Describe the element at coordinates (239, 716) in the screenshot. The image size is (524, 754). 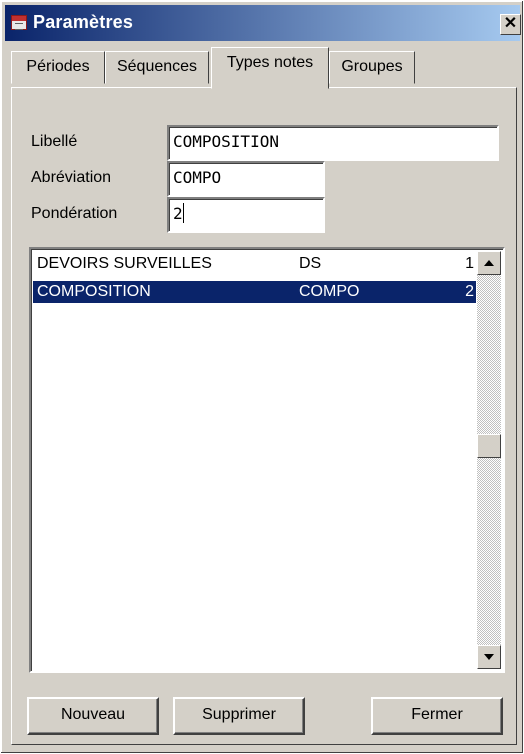
I see `delete-button: Supprimer` at that location.